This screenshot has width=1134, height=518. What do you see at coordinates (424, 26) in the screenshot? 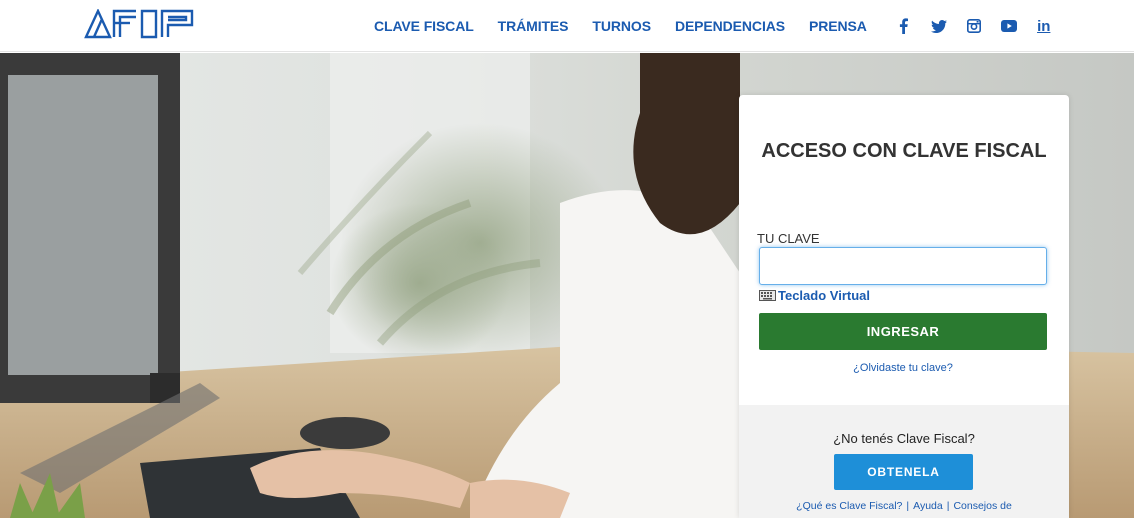
I see `nav-clave-fiscal: CLAVE FISCAL` at bounding box center [424, 26].